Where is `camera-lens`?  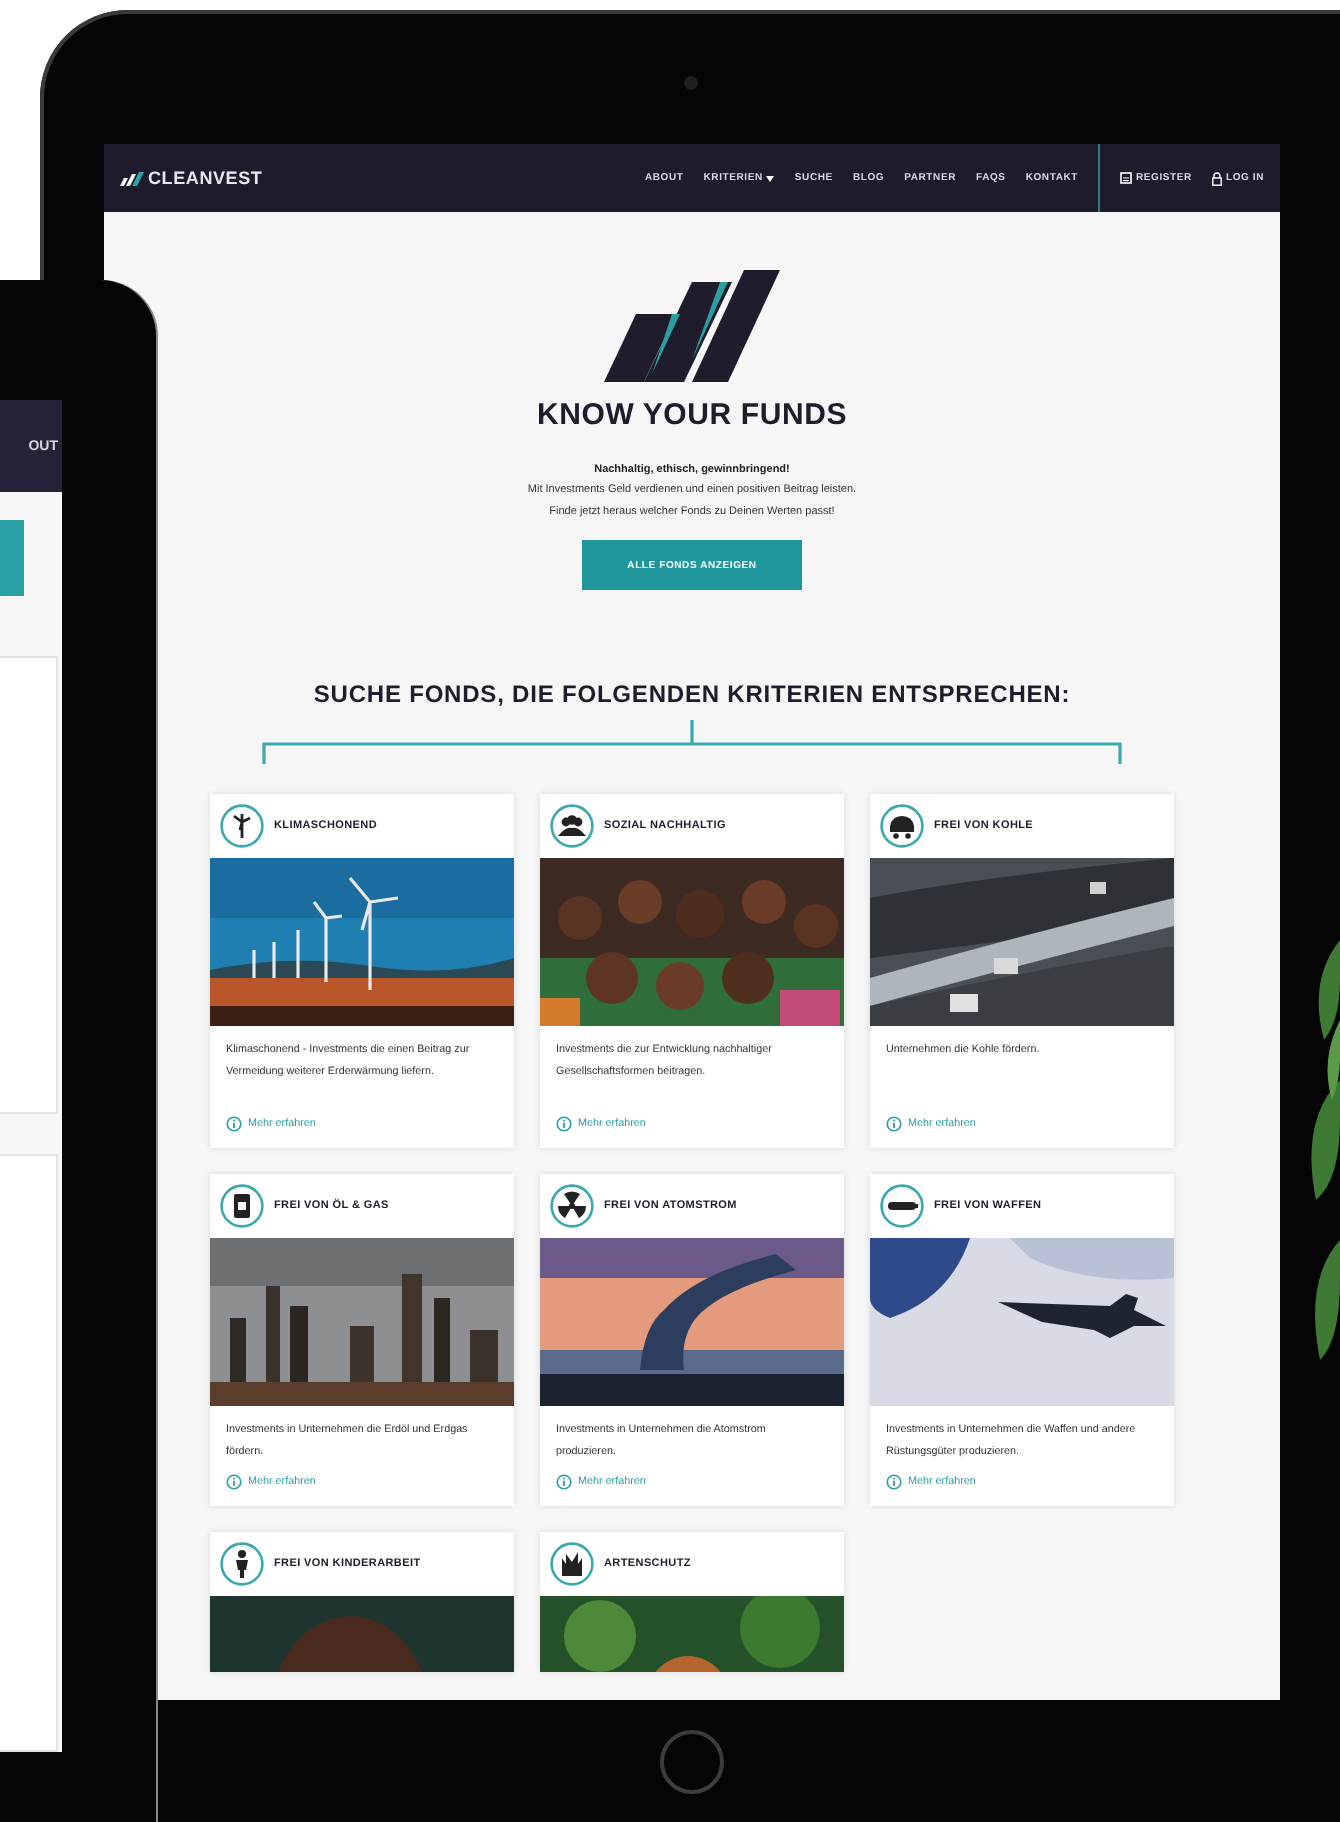
camera-lens is located at coordinates (691, 83).